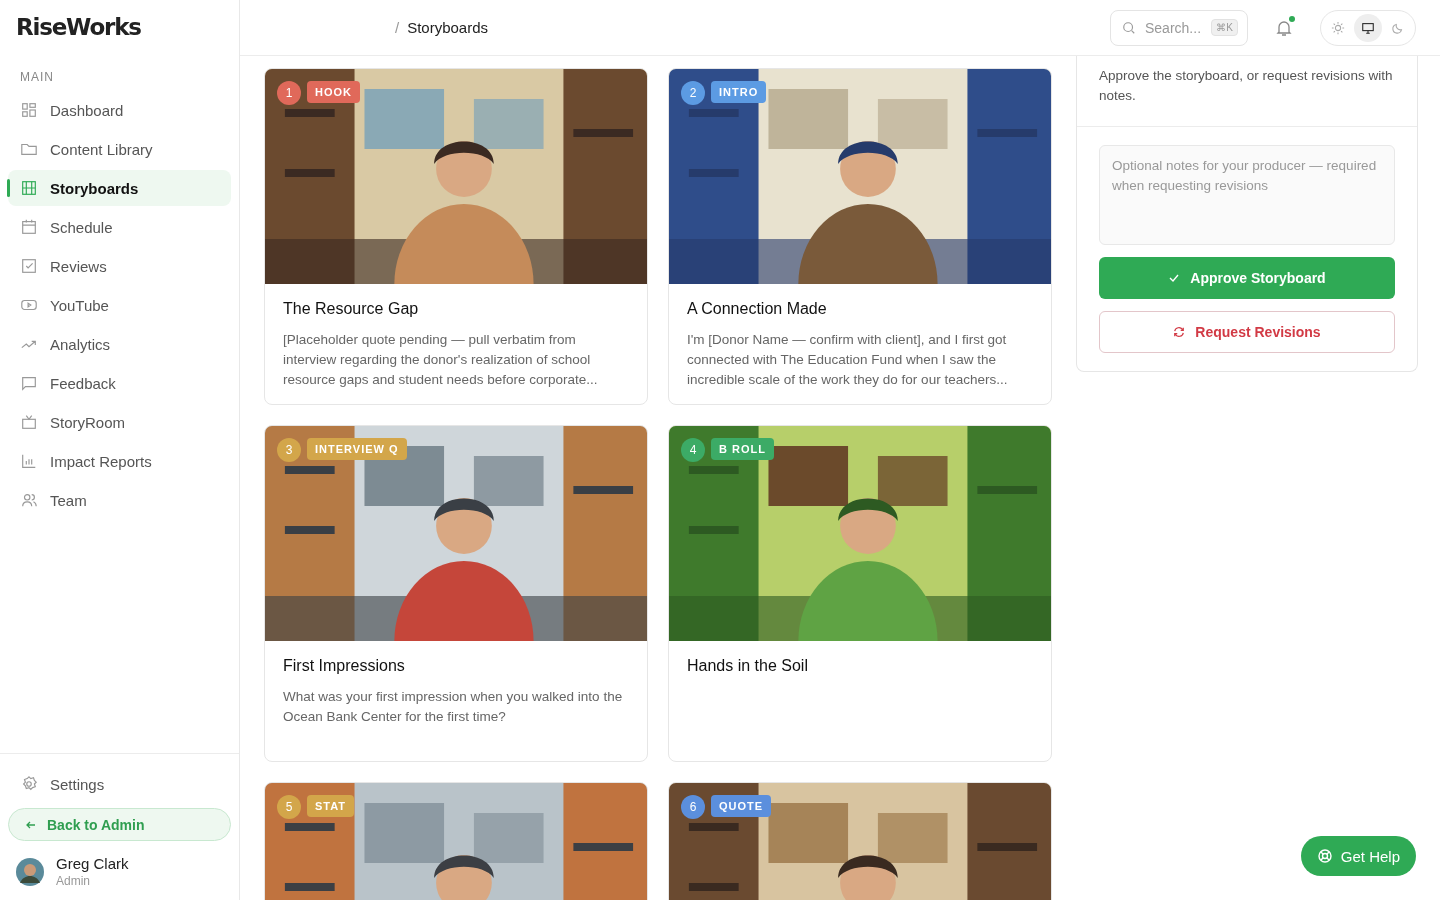 The image size is (1440, 900). I want to click on card-text: What was your first impression when you walked into the Ocean Bank Center for the first time?, so click(453, 707).